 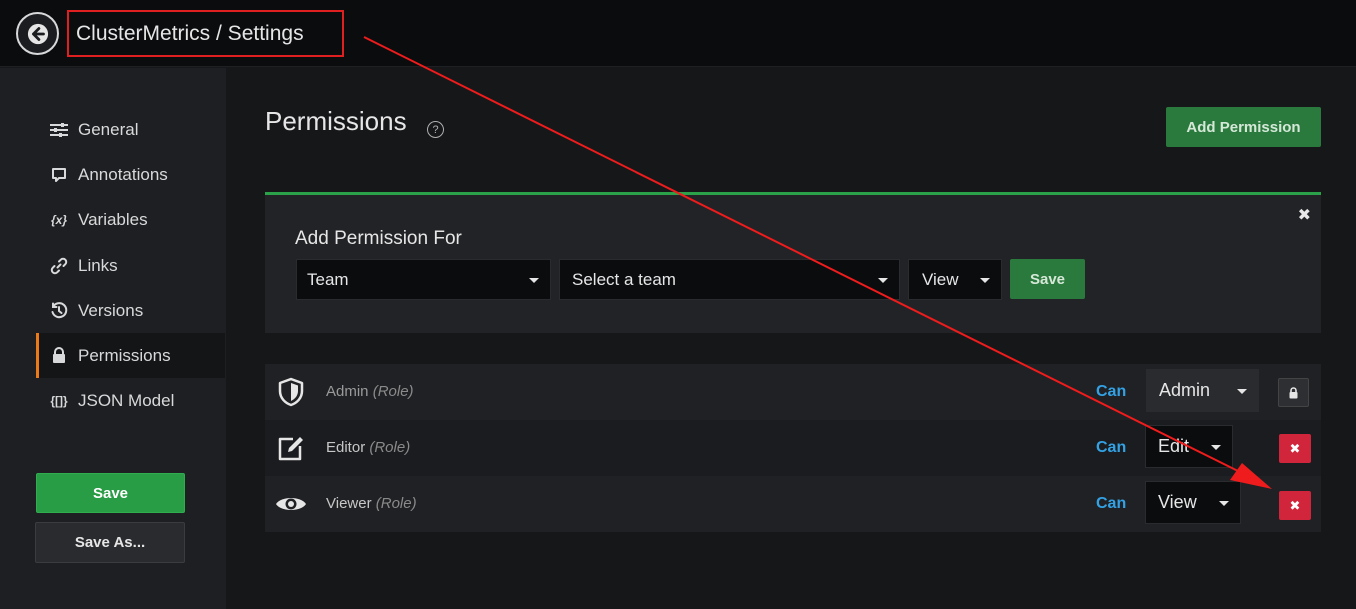 What do you see at coordinates (370, 391) in the screenshot?
I see `role-name: Admin (Role)` at bounding box center [370, 391].